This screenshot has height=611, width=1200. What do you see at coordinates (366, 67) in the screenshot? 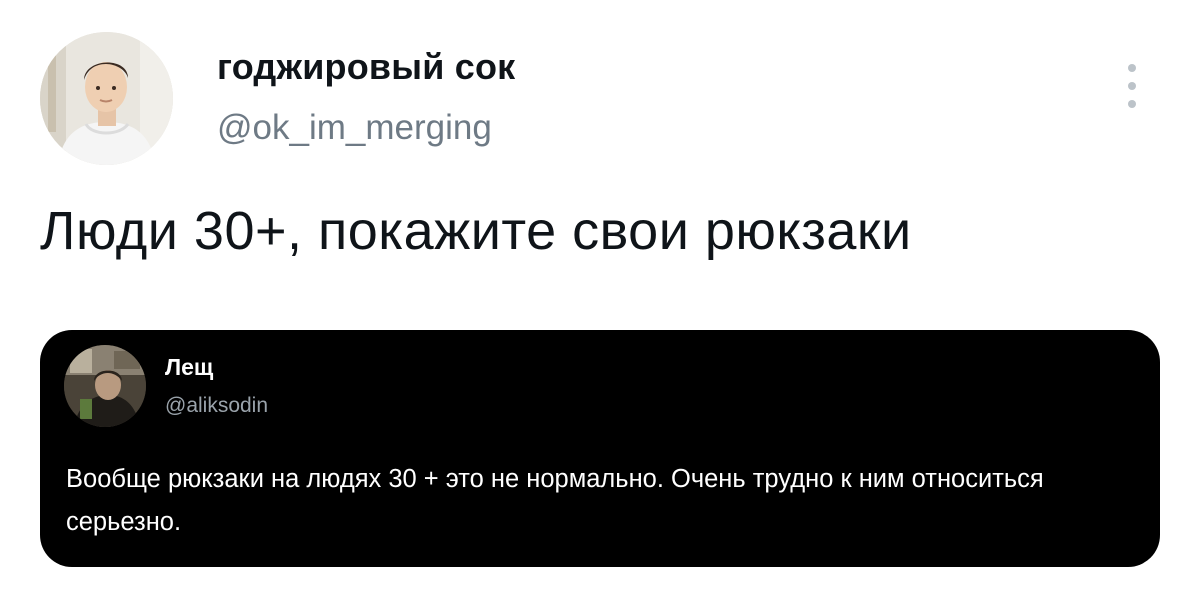
I see `author-name: годжировый сок` at bounding box center [366, 67].